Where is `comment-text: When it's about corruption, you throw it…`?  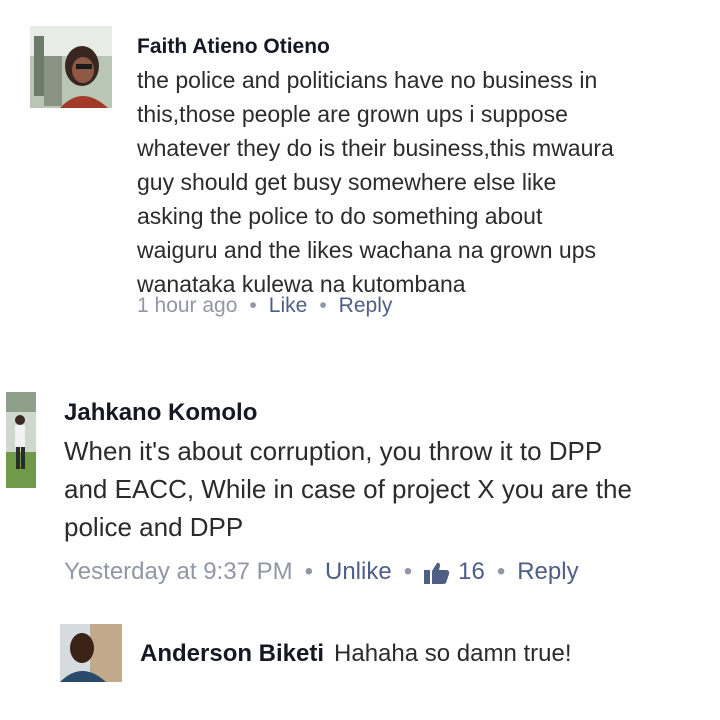 comment-text: When it's about corruption, you throw it… is located at coordinates (348, 489).